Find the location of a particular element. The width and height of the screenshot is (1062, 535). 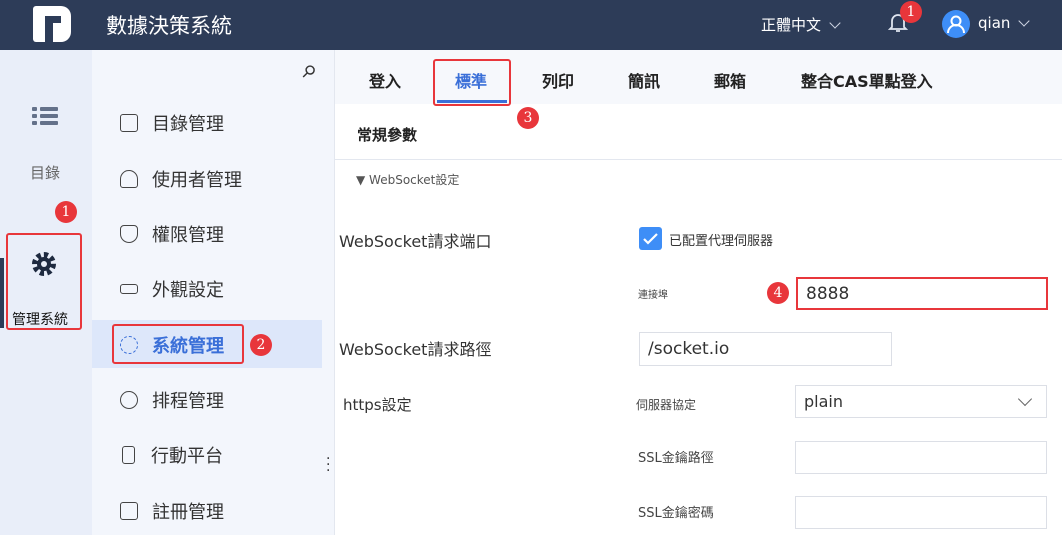

rail-active-indicator is located at coordinates (2, 293).